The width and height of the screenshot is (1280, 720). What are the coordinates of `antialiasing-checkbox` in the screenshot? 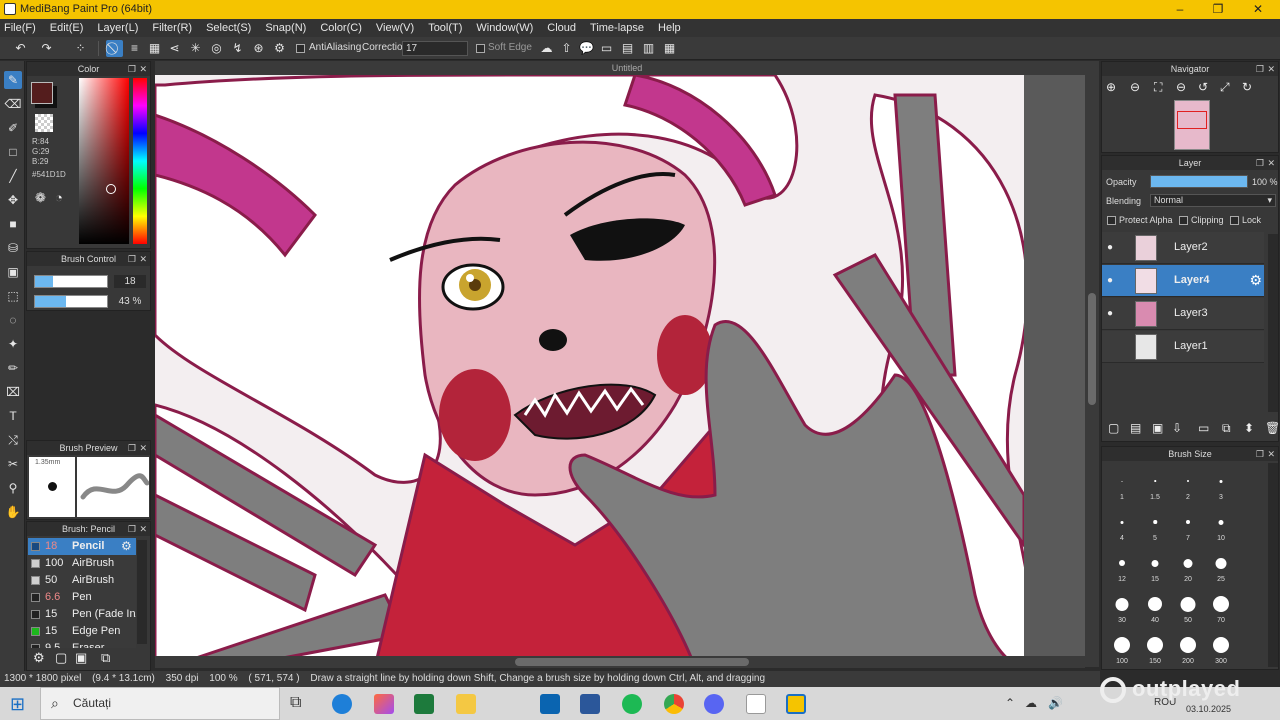 It's located at (300, 48).